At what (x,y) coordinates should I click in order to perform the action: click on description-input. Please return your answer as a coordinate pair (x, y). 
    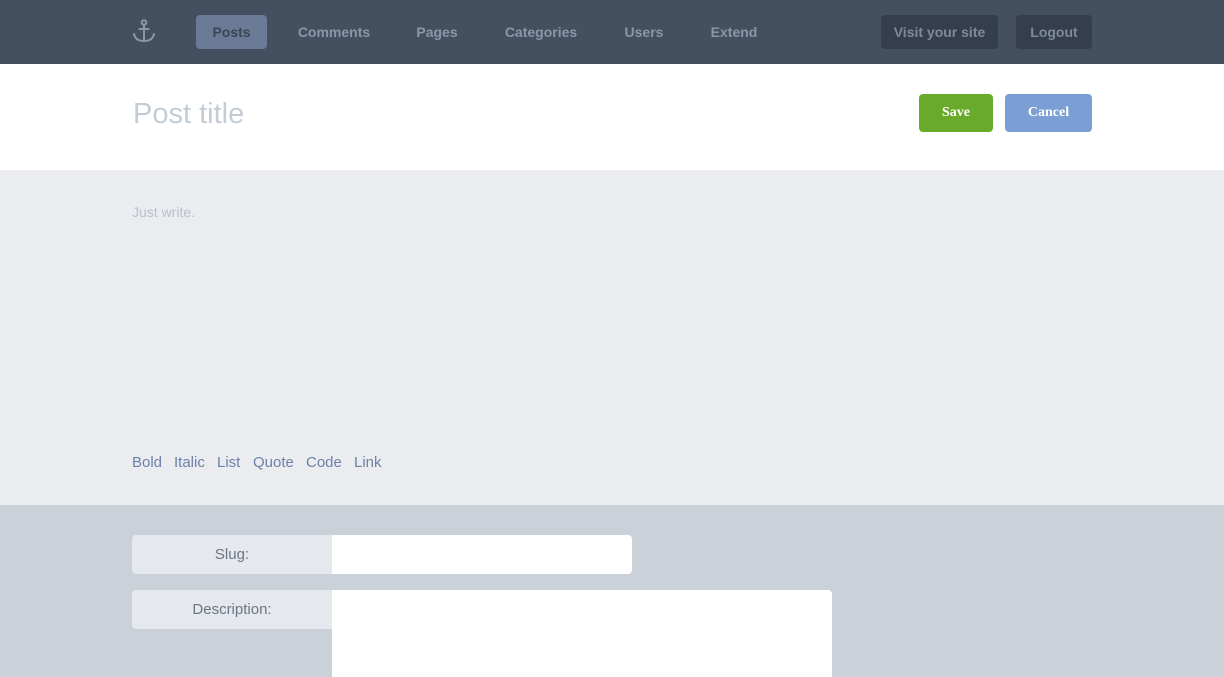
    Looking at the image, I should click on (582, 633).